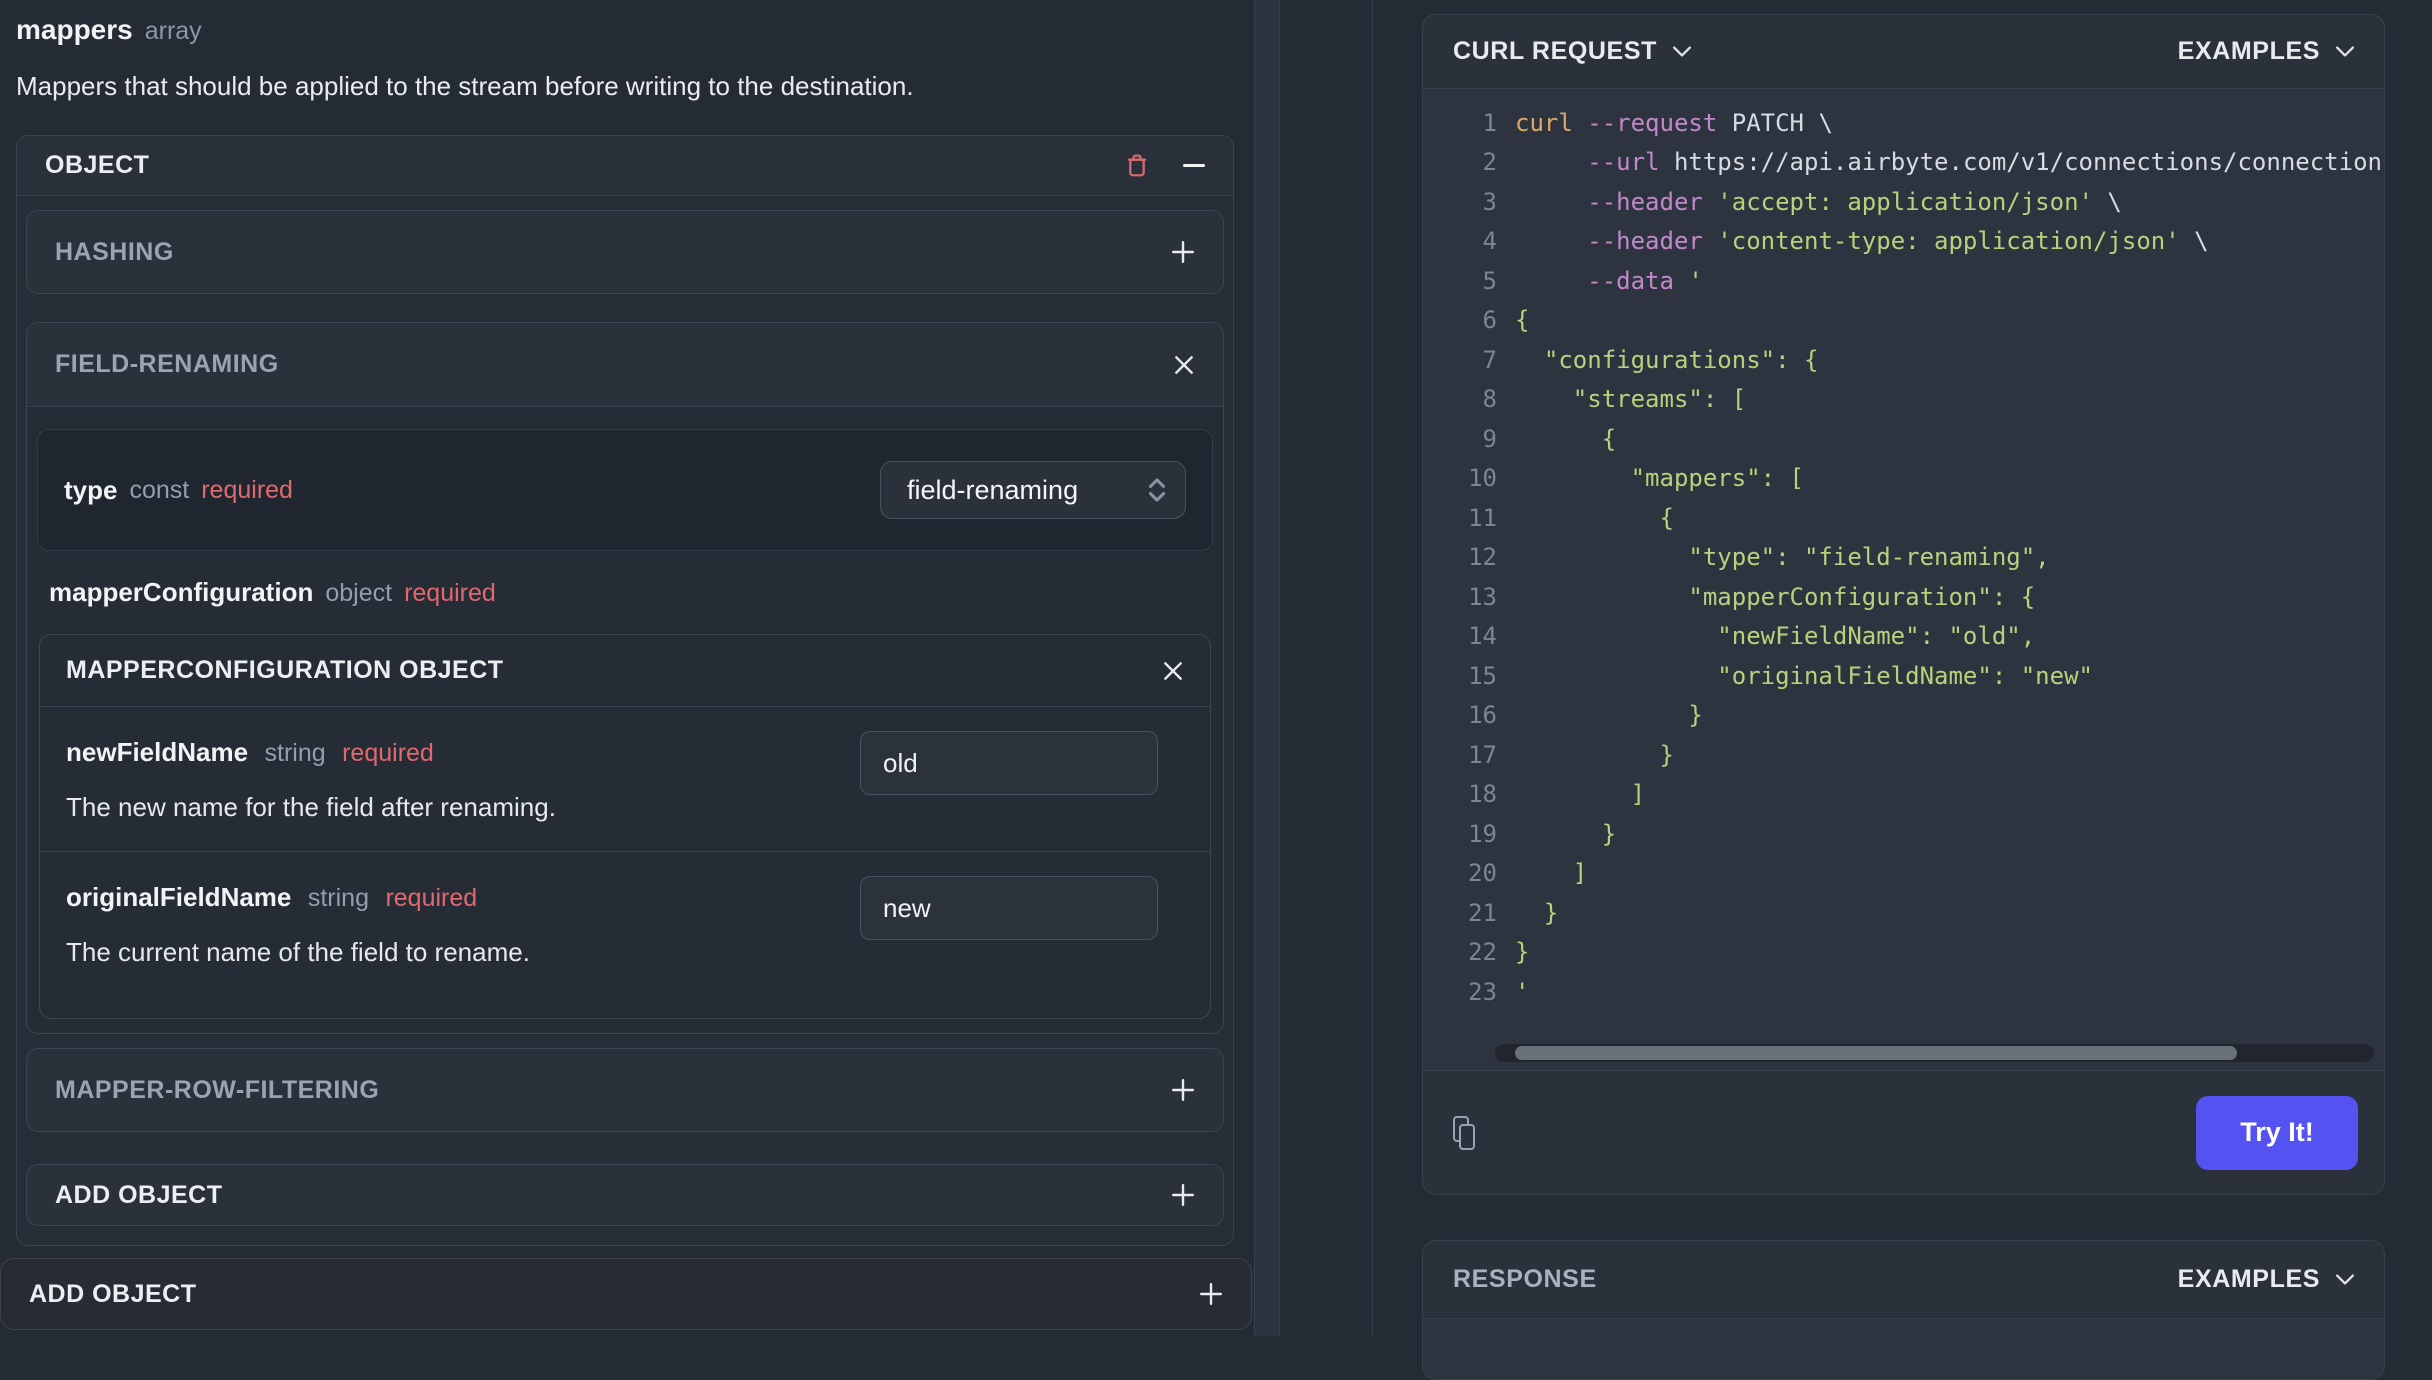  What do you see at coordinates (295, 753) in the screenshot?
I see `new-field-name-kind: string` at bounding box center [295, 753].